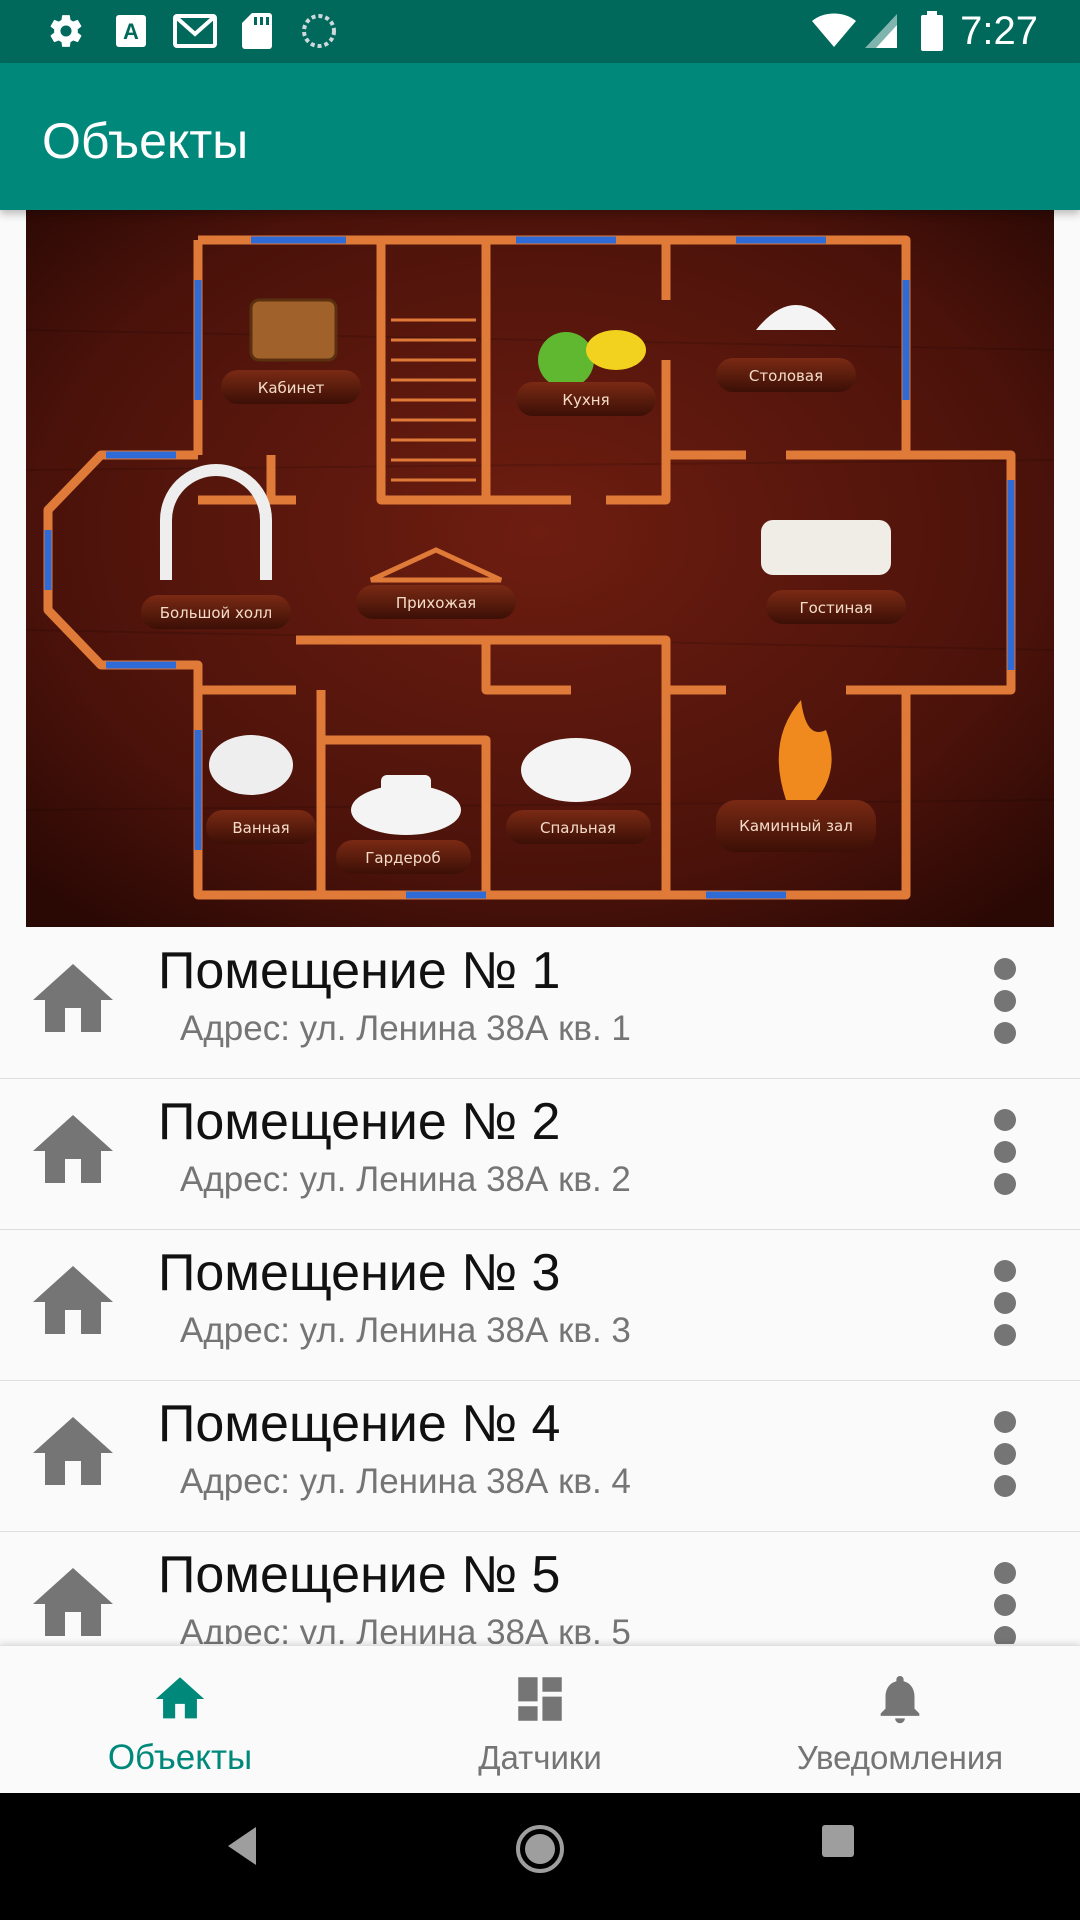 Image resolution: width=1080 pixels, height=1920 pixels. Describe the element at coordinates (999, 31) in the screenshot. I see `clock: 7:27` at that location.